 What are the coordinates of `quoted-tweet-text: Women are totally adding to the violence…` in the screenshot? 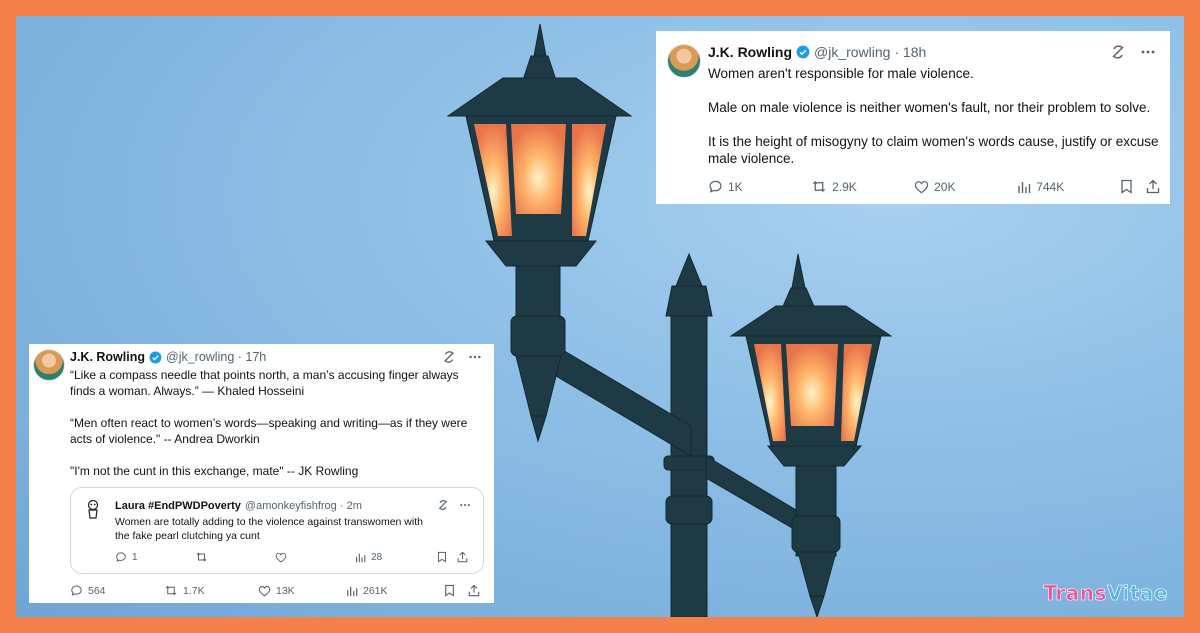 It's located at (269, 529).